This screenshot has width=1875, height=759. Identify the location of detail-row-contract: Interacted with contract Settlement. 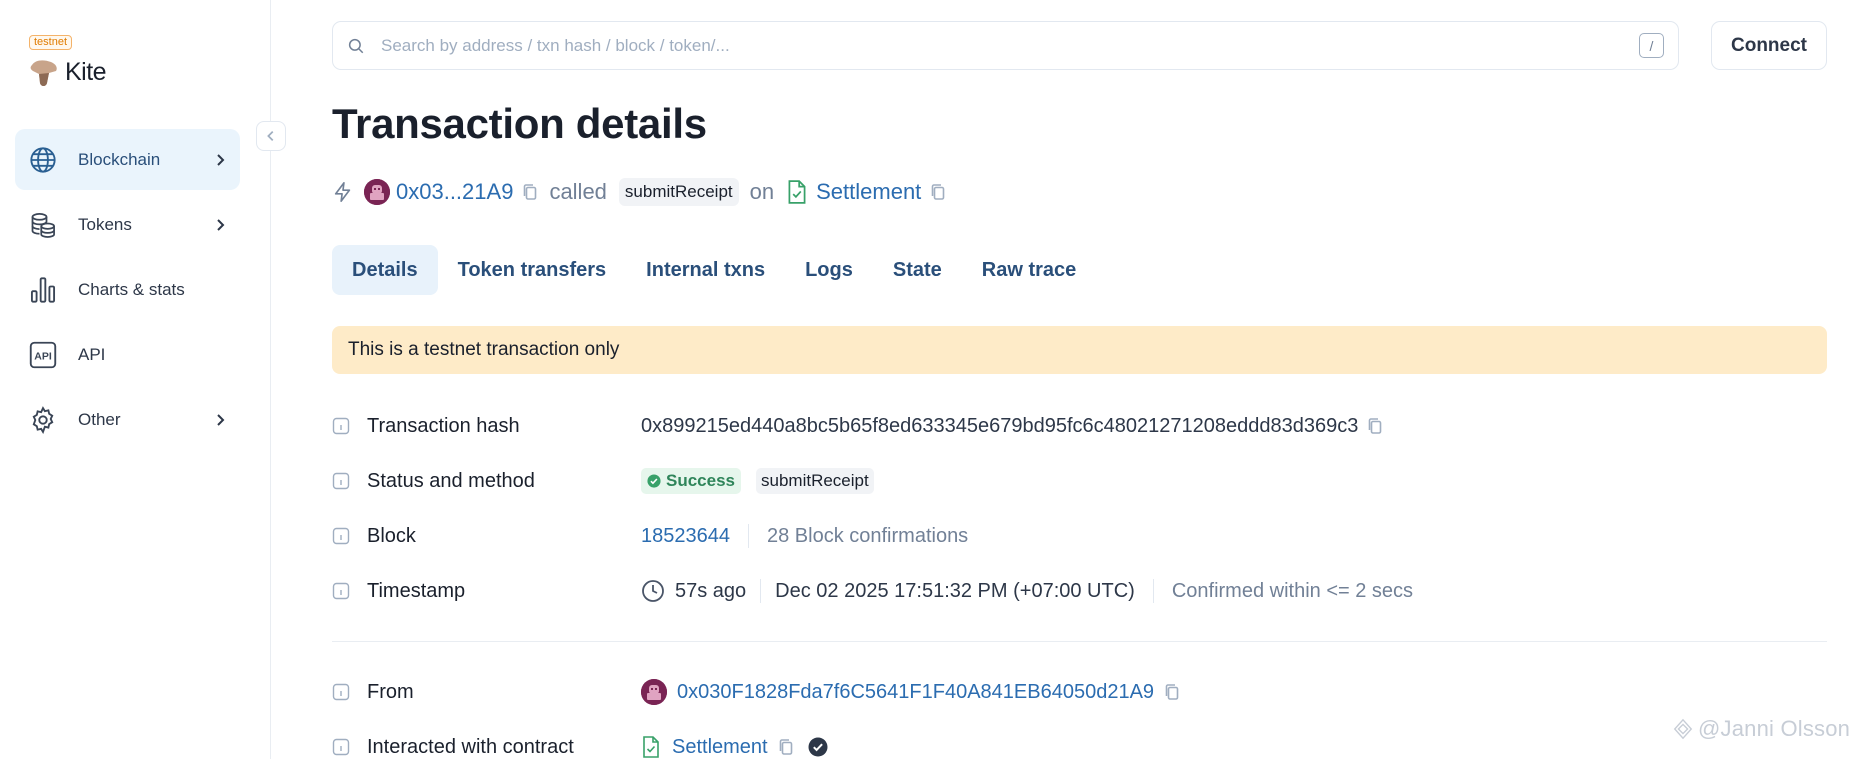
(1079, 745).